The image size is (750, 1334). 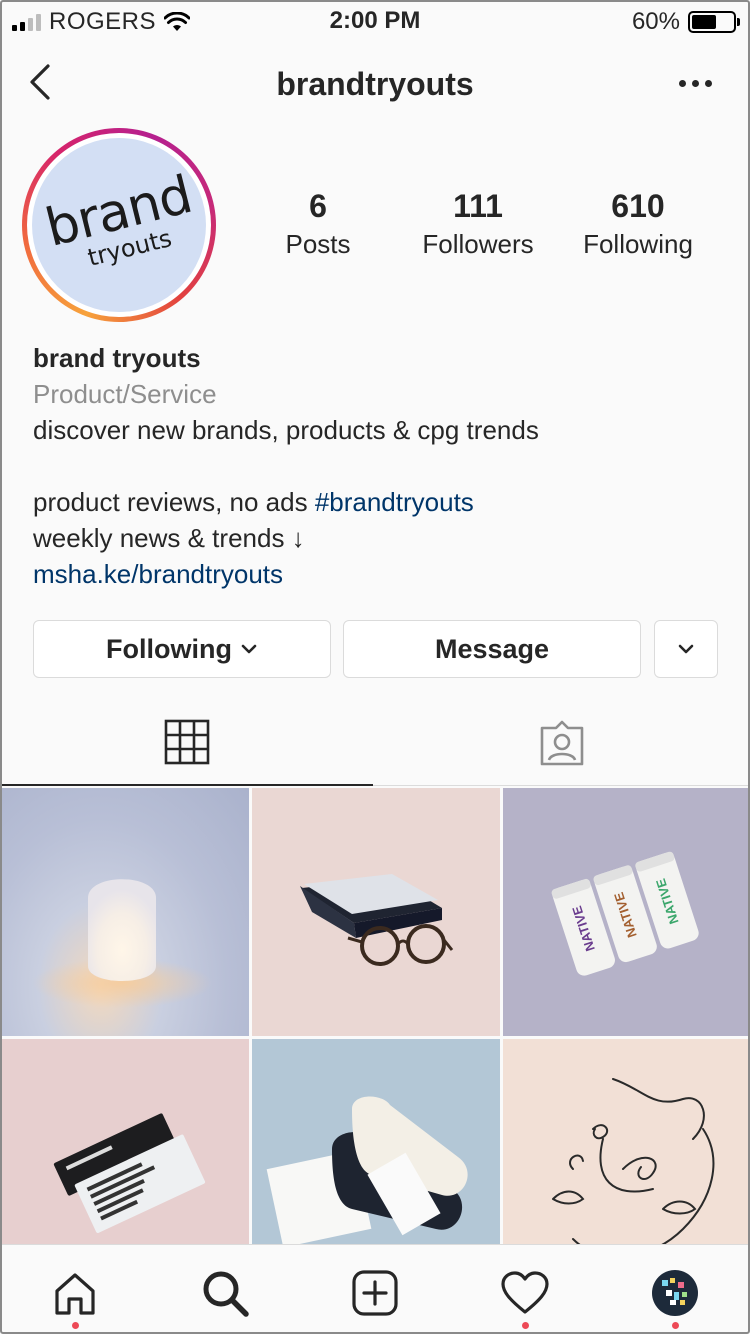 I want to click on glasses-image, so click(x=377, y=920).